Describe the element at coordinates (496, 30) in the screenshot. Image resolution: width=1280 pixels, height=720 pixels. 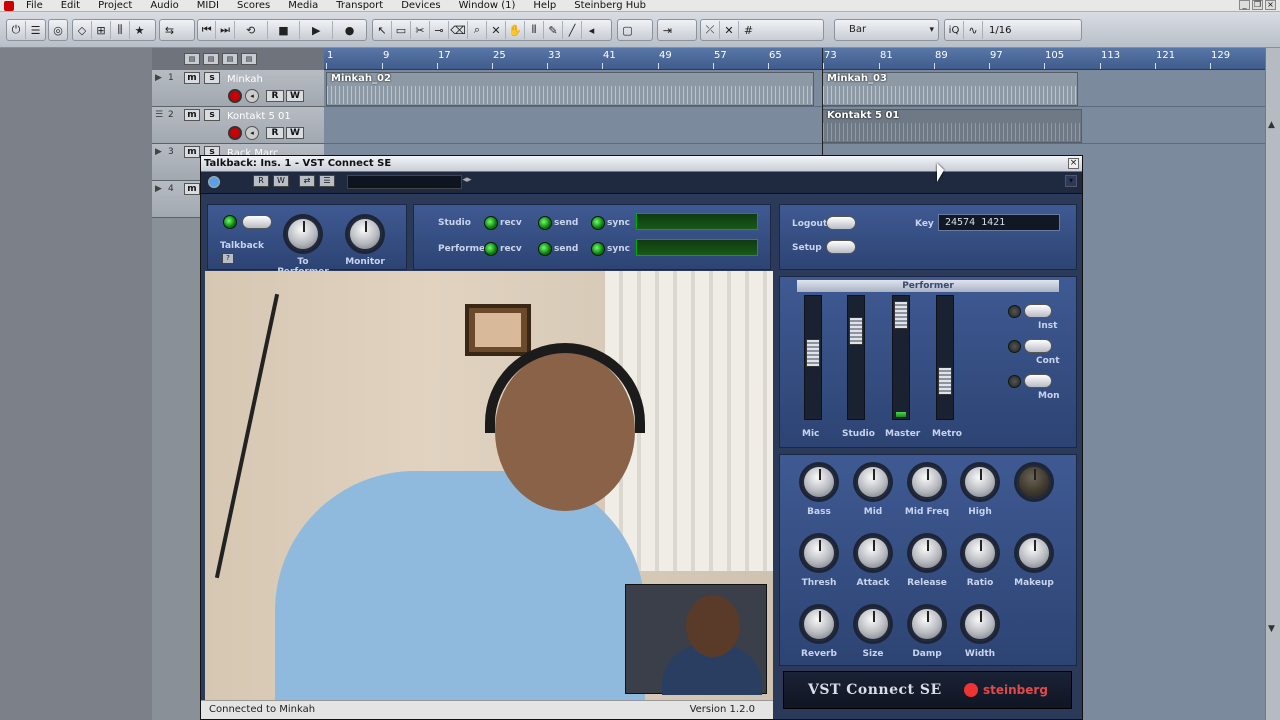
I see `mute-tool-icon: ✕` at that location.